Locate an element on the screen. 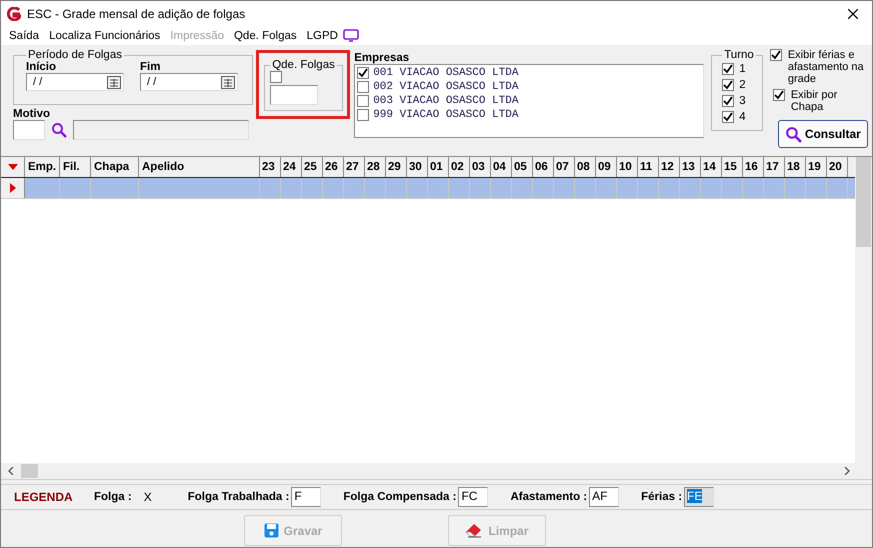 This screenshot has width=873, height=548. column-header: 19 is located at coordinates (816, 167).